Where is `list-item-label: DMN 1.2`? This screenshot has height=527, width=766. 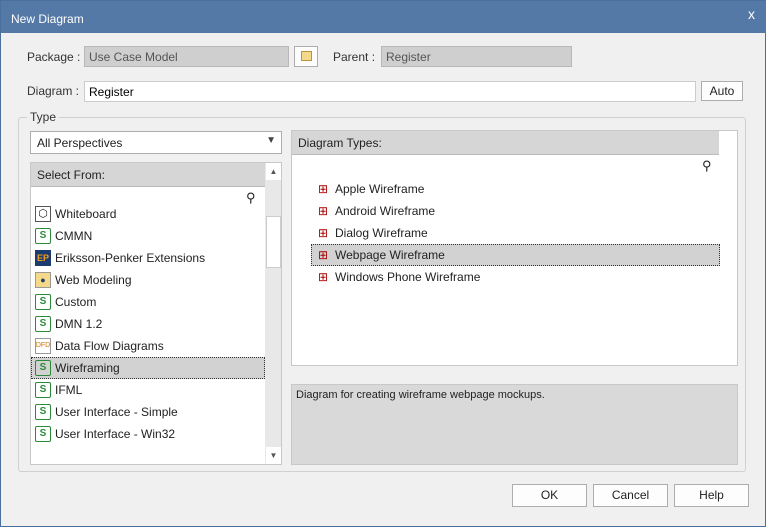 list-item-label: DMN 1.2 is located at coordinates (79, 324).